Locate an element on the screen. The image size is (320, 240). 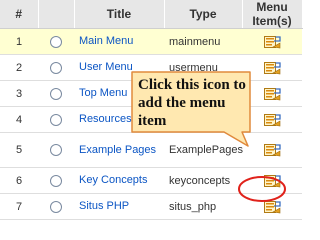
table-header-row: # Title Type Menu Item(s) is located at coordinates (151, 14).